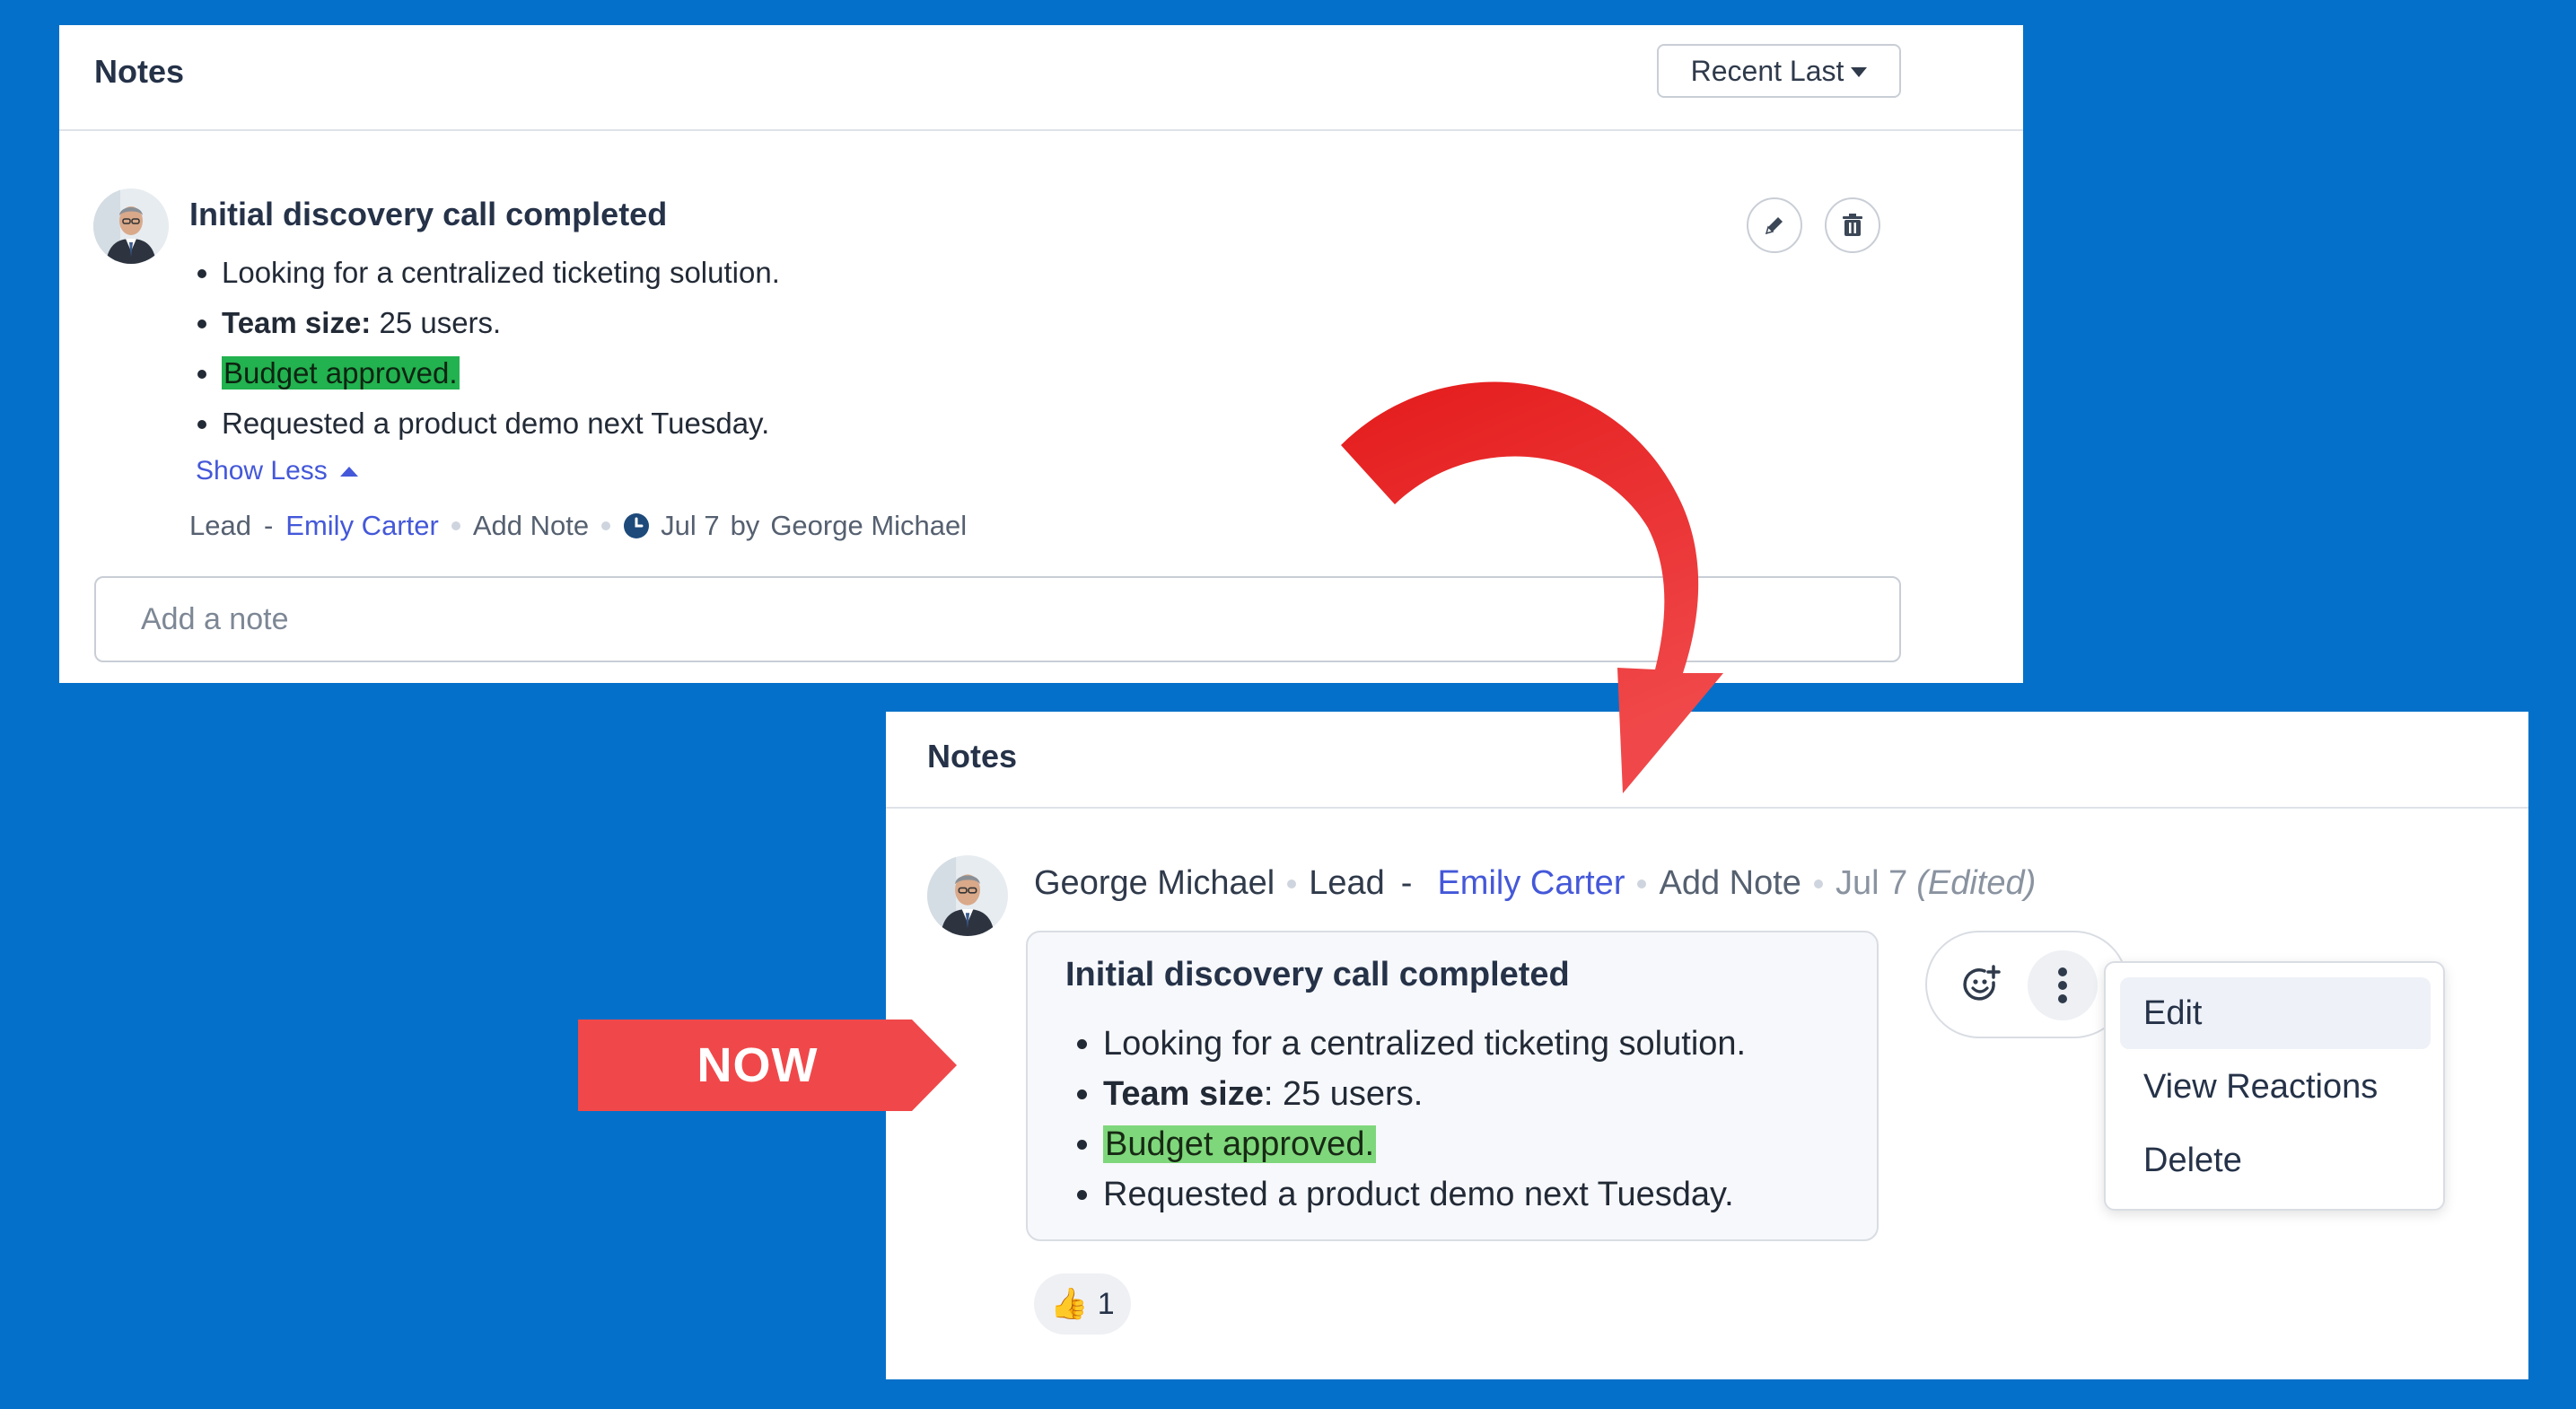 Image resolution: width=2576 pixels, height=1409 pixels. I want to click on trash-icon, so click(1852, 225).